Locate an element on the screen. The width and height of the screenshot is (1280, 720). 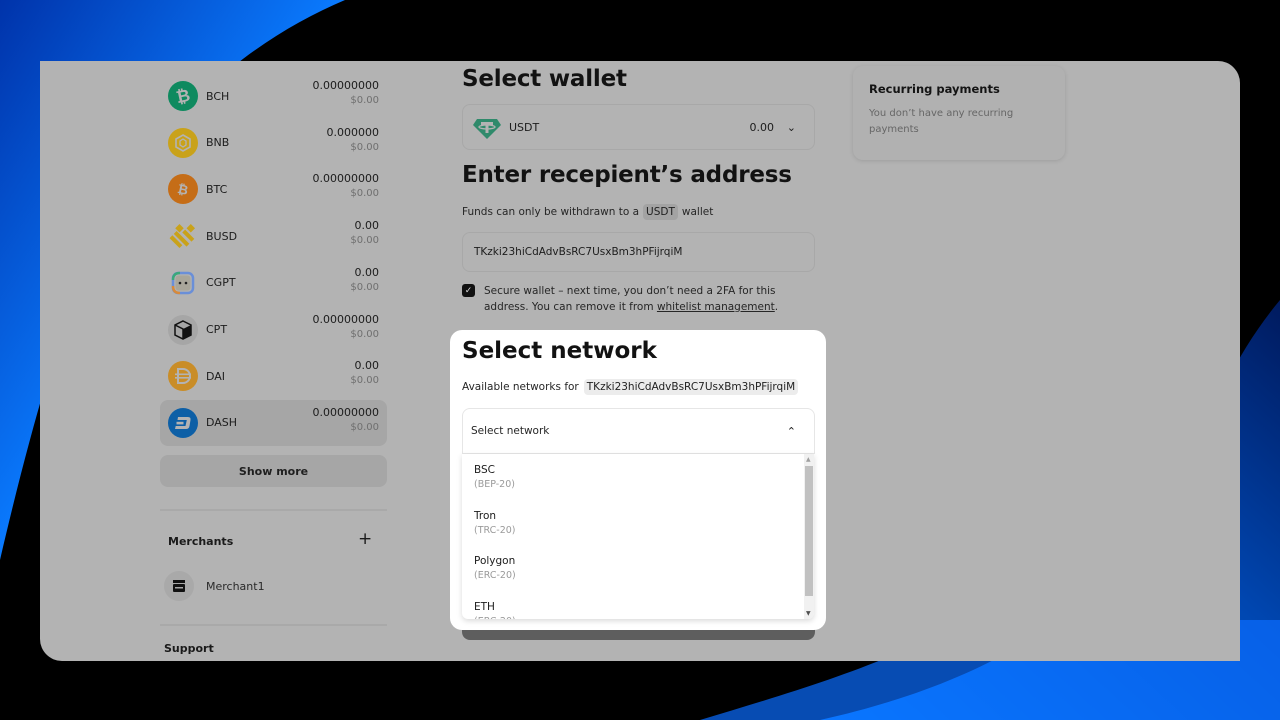
network-name: Tron is located at coordinates (485, 515).